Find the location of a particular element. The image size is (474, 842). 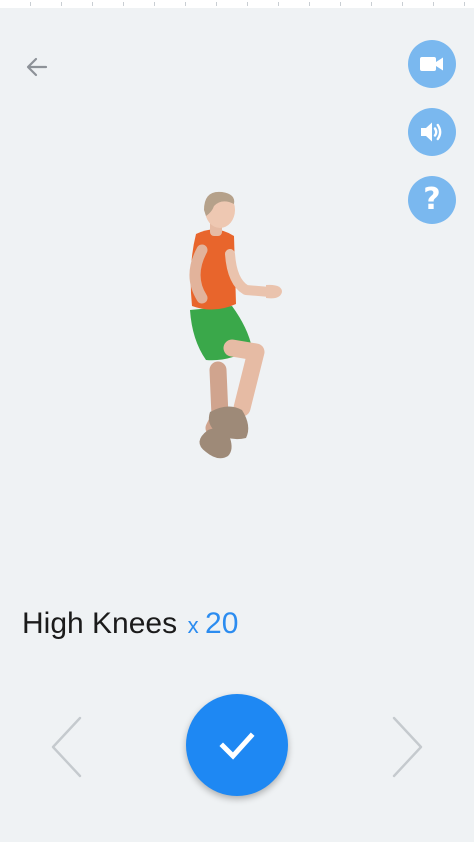

chevron-right-icon is located at coordinates (407, 747).